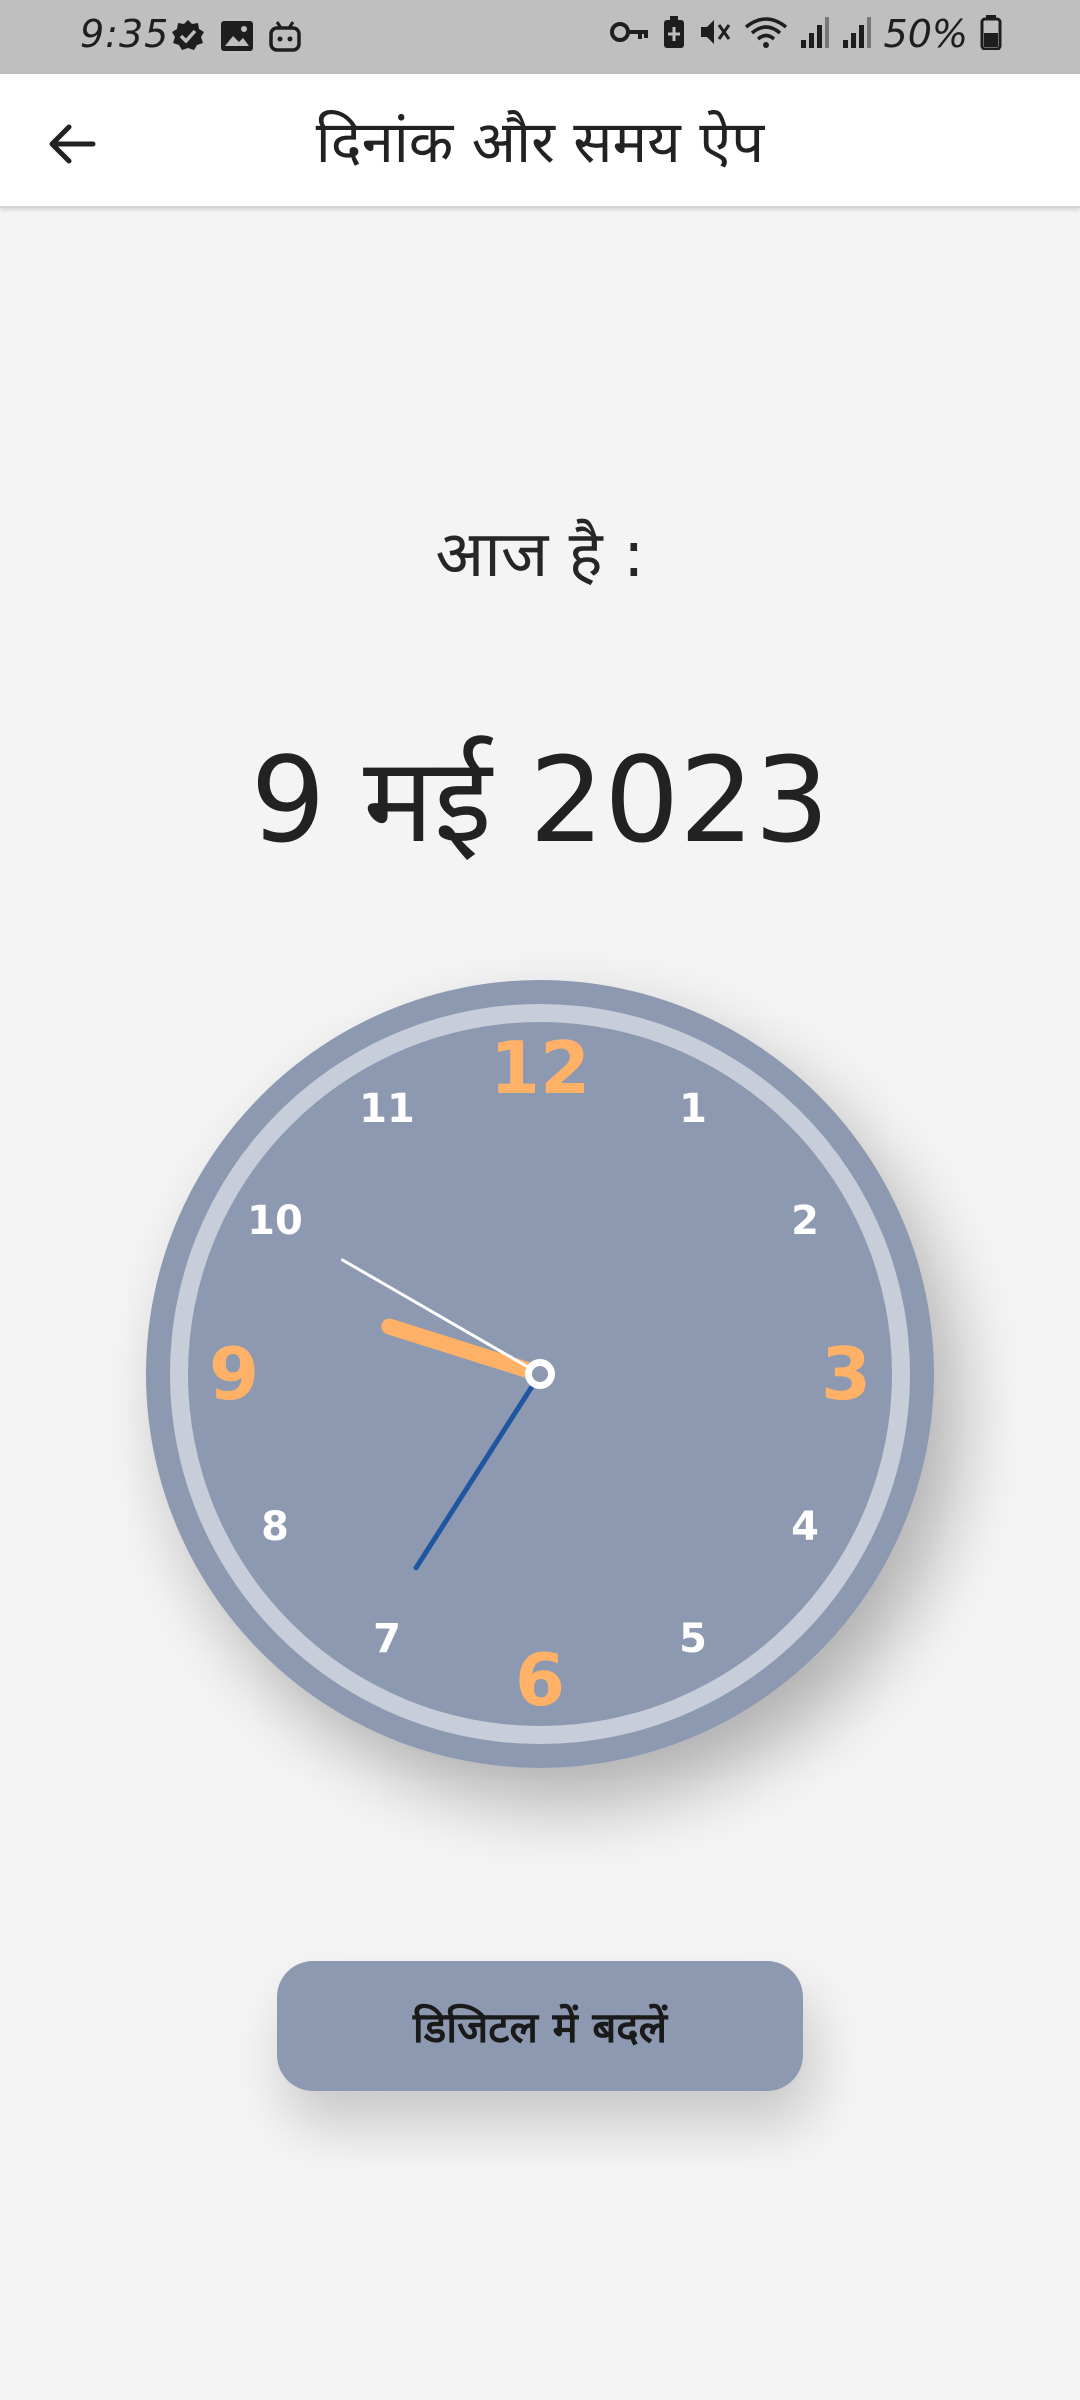 The width and height of the screenshot is (1080, 2400). What do you see at coordinates (805, 1527) in the screenshot?
I see `clock-numeral-4: 4` at bounding box center [805, 1527].